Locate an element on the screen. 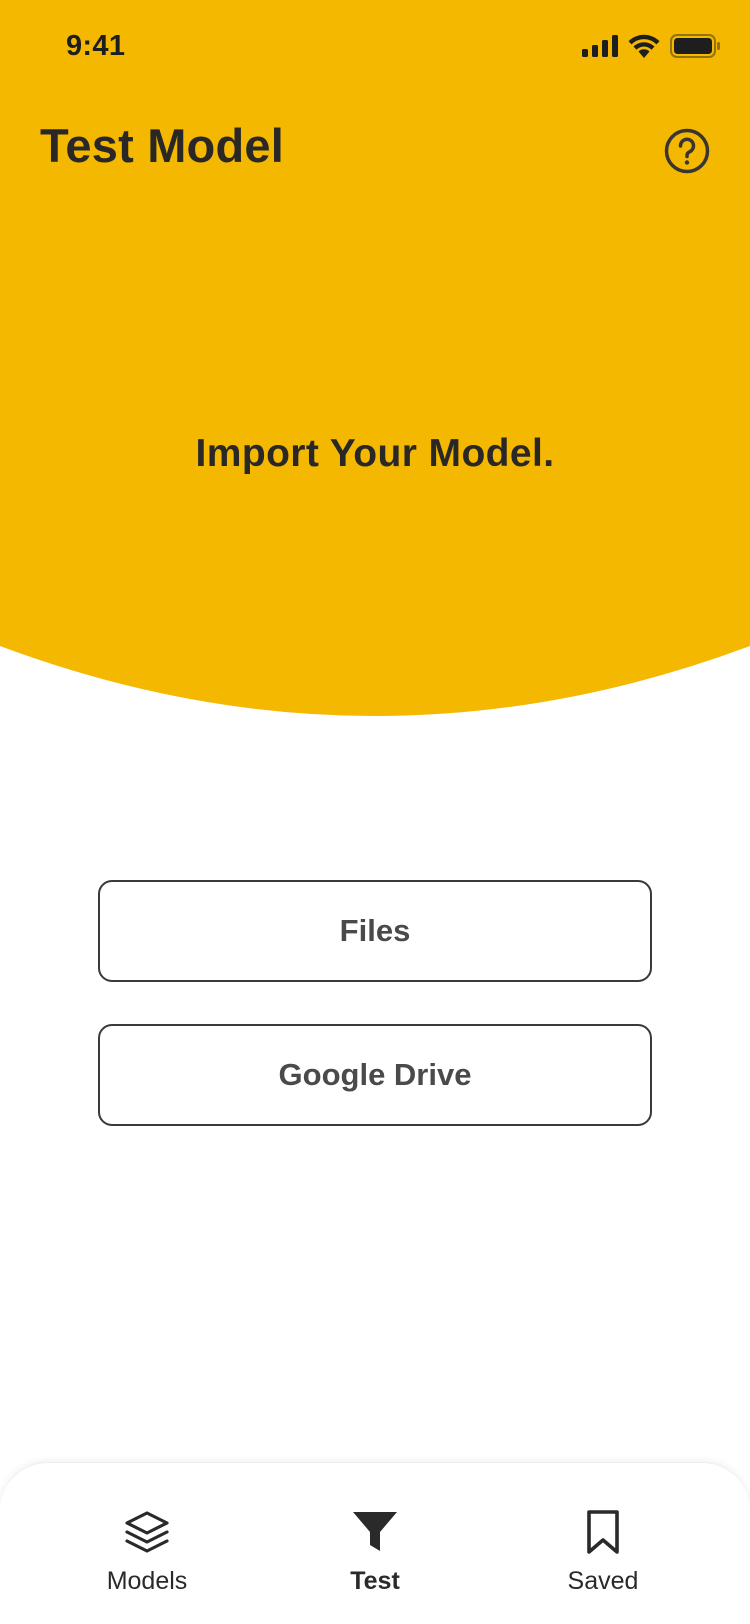  tab-bar: Models Test Saved is located at coordinates (375, 1543).